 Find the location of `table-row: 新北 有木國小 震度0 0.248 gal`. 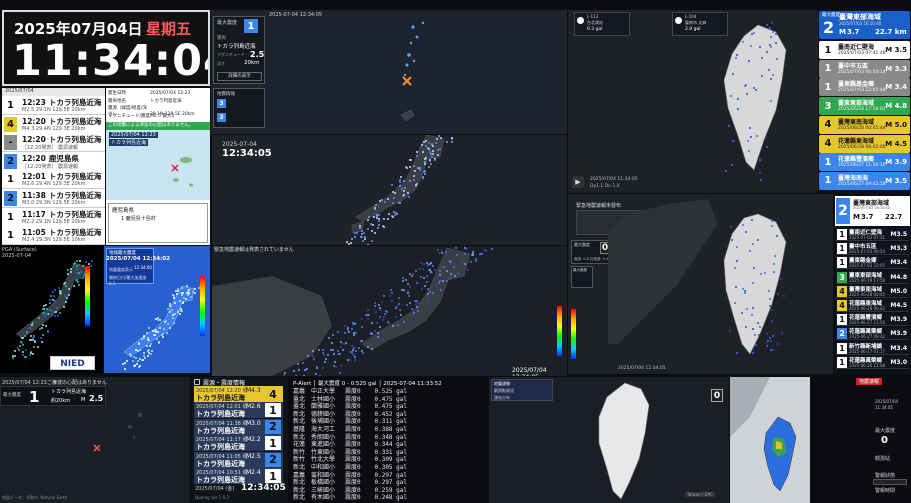

table-row: 新北 有木國小 震度0 0.248 gal is located at coordinates (350, 498).